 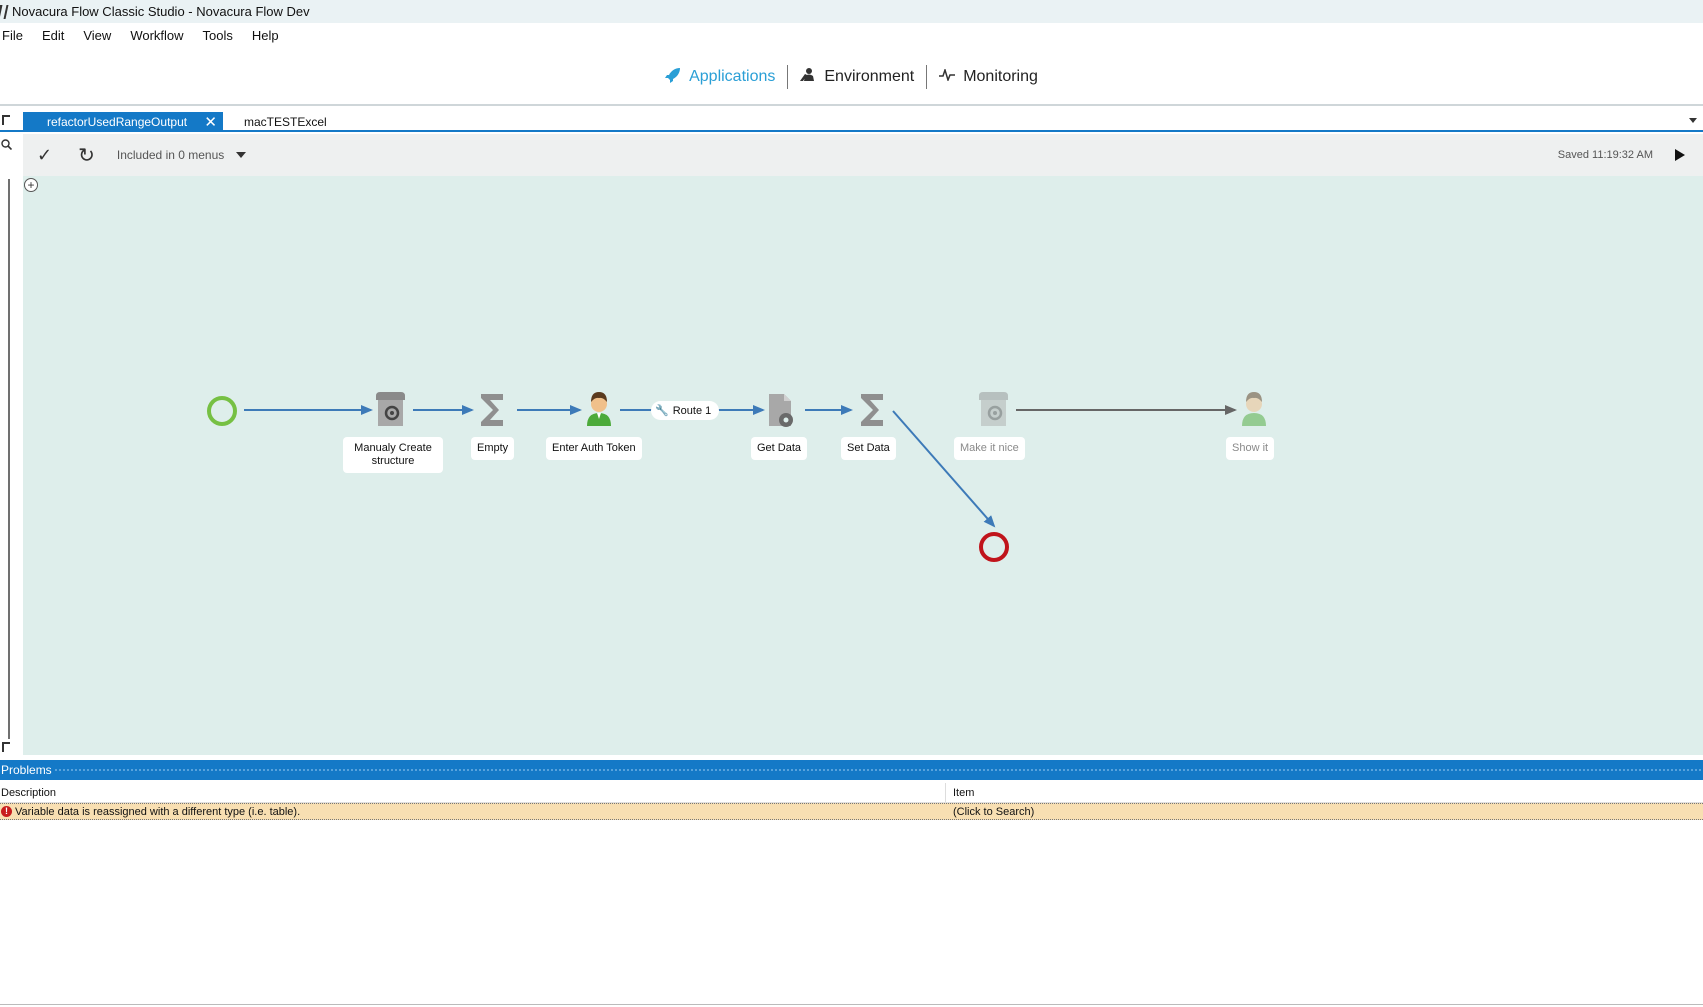 What do you see at coordinates (57, 35) in the screenshot?
I see `menu-edit: Edit` at bounding box center [57, 35].